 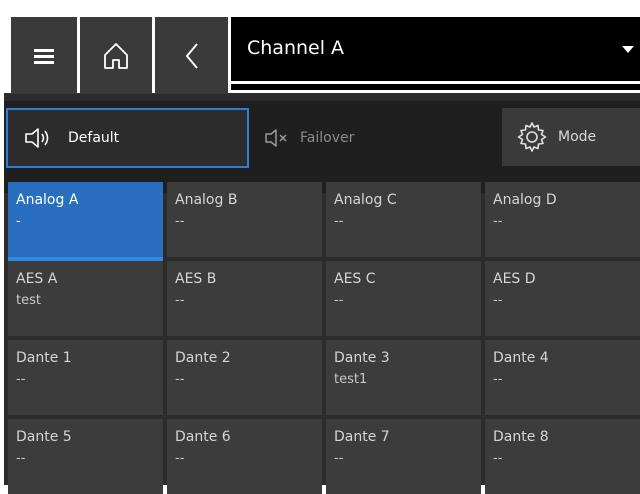 What do you see at coordinates (532, 137) in the screenshot?
I see `gear-icon` at bounding box center [532, 137].